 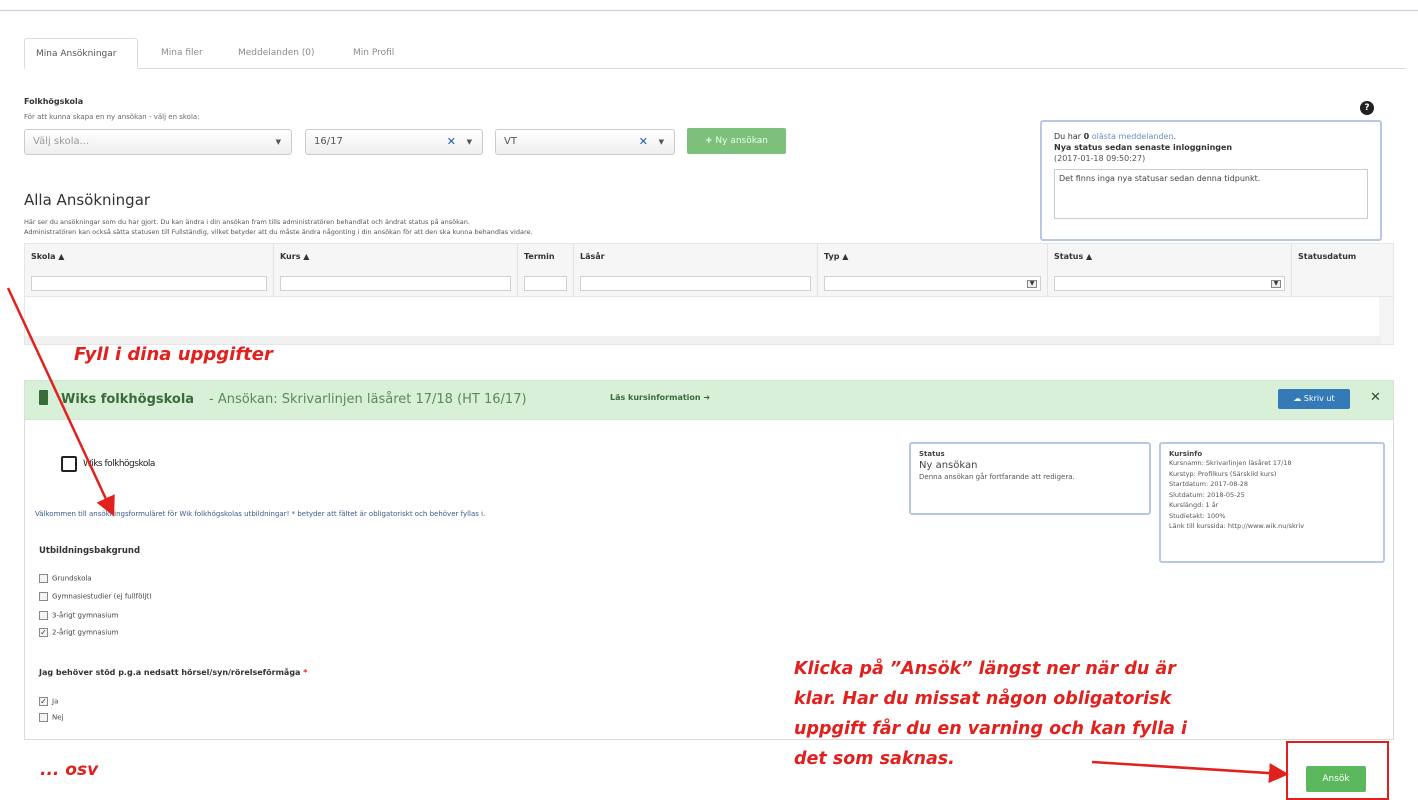 I want to click on annotation-etc: ... osv, so click(x=69, y=770).